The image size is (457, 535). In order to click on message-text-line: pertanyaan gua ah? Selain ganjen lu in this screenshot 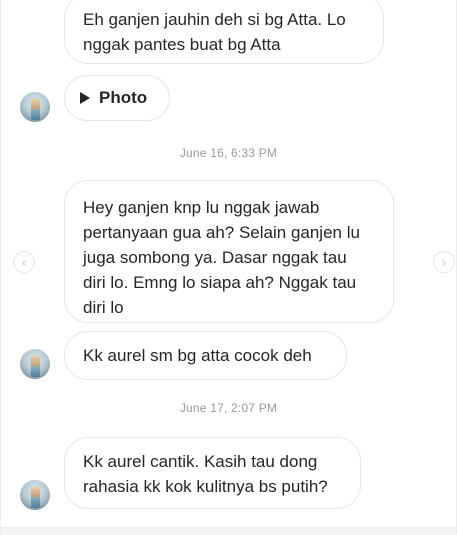, I will do `click(221, 232)`.